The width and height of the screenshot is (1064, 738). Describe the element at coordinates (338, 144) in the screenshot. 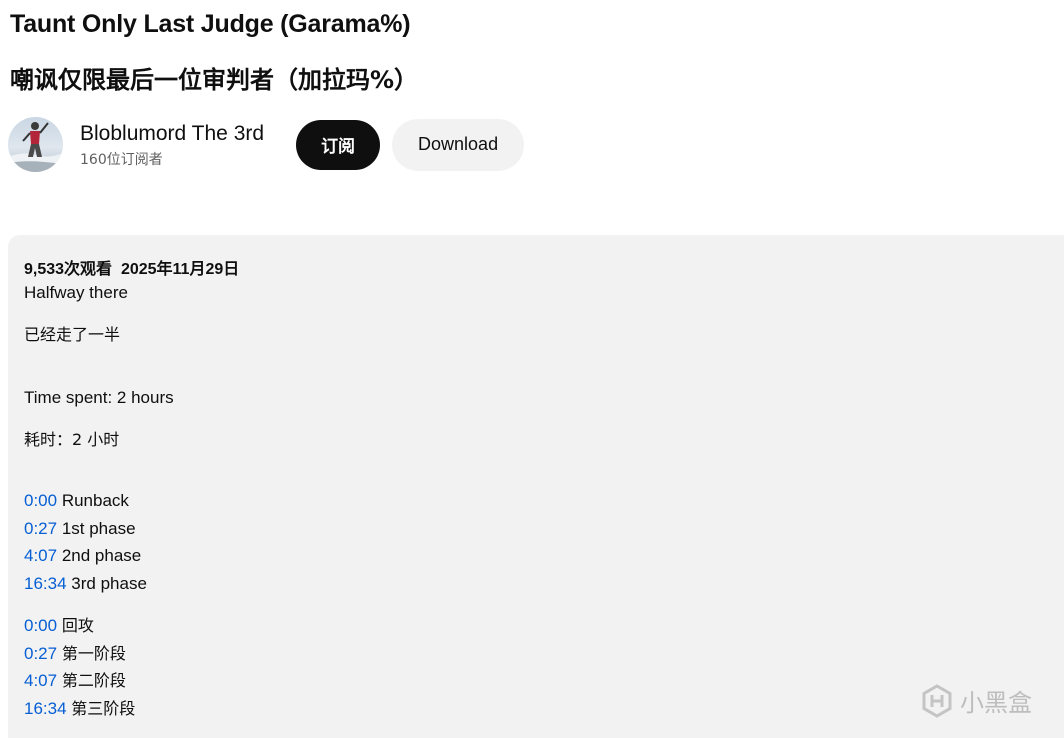

I see `subscribe-button: 订阅` at that location.